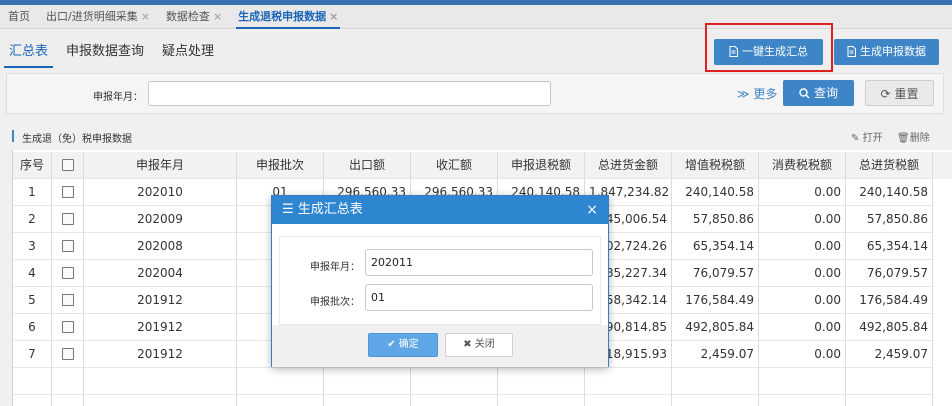  Describe the element at coordinates (592, 210) in the screenshot. I see `close-icon: ×` at that location.